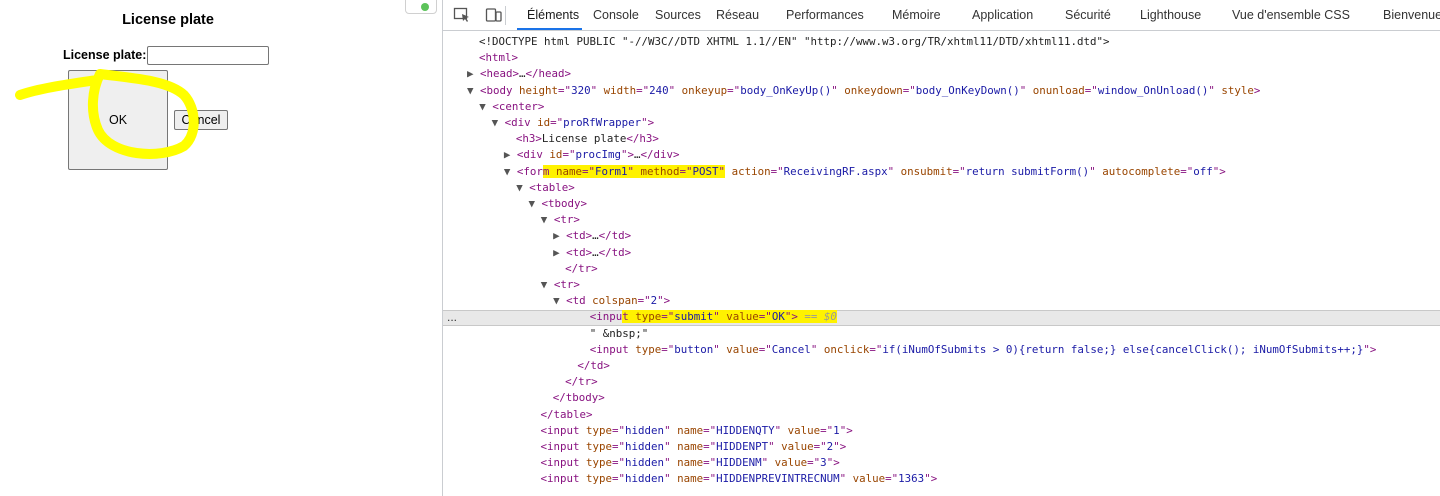 The height and width of the screenshot is (496, 1440). I want to click on dom-token: ">, so click(648, 122).